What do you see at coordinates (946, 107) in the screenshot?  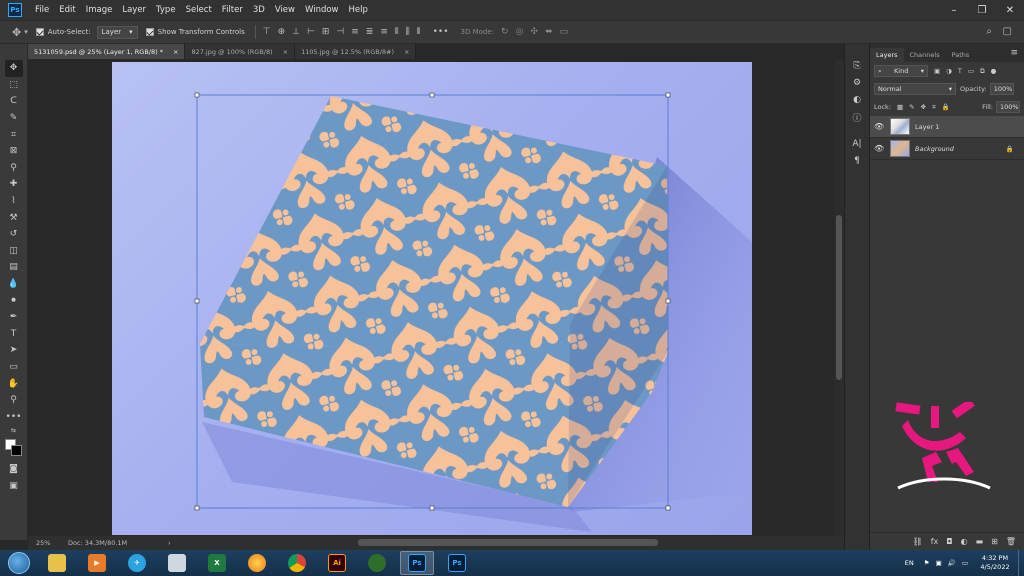 I see `lock-all-icon: 🔒` at bounding box center [946, 107].